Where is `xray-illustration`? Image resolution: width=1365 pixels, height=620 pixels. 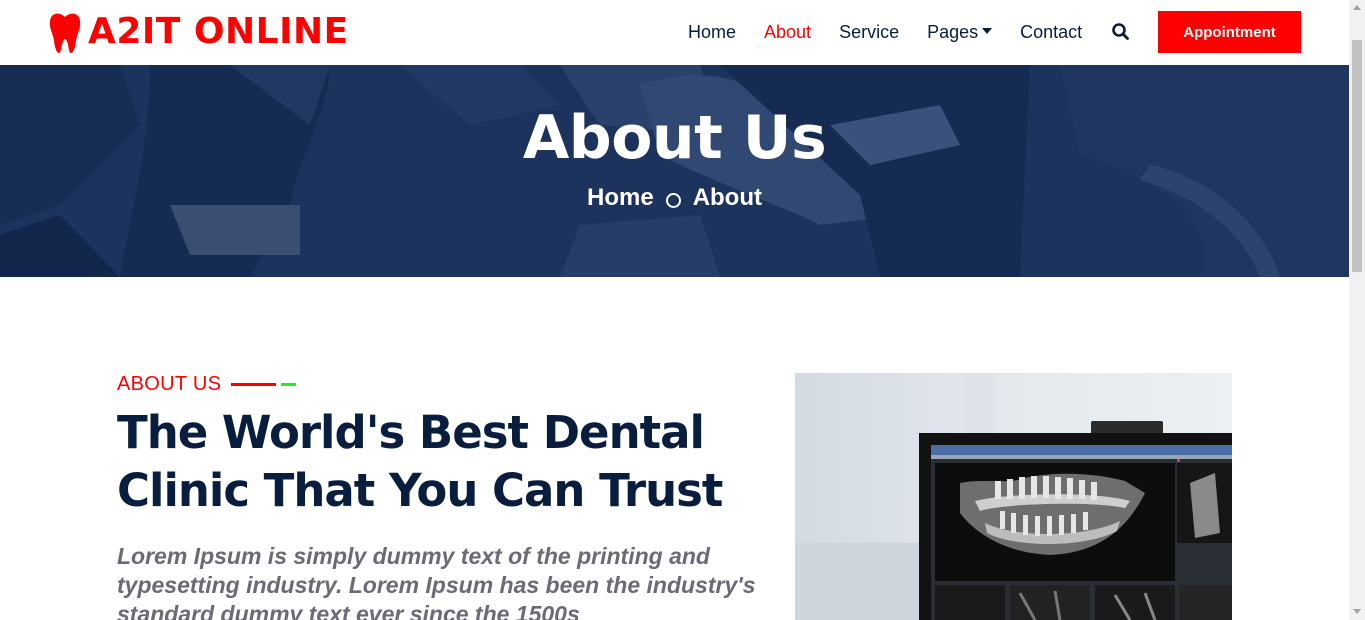
xray-illustration is located at coordinates (1013, 496).